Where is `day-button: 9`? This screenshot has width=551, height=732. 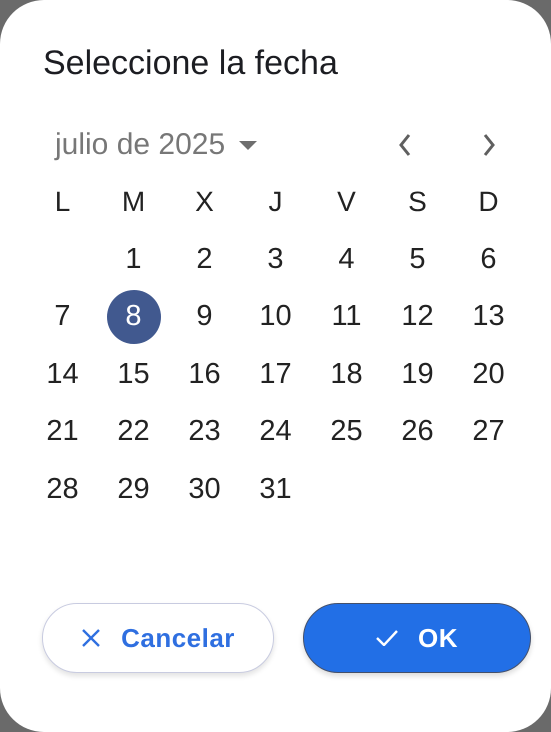
day-button: 9 is located at coordinates (205, 317).